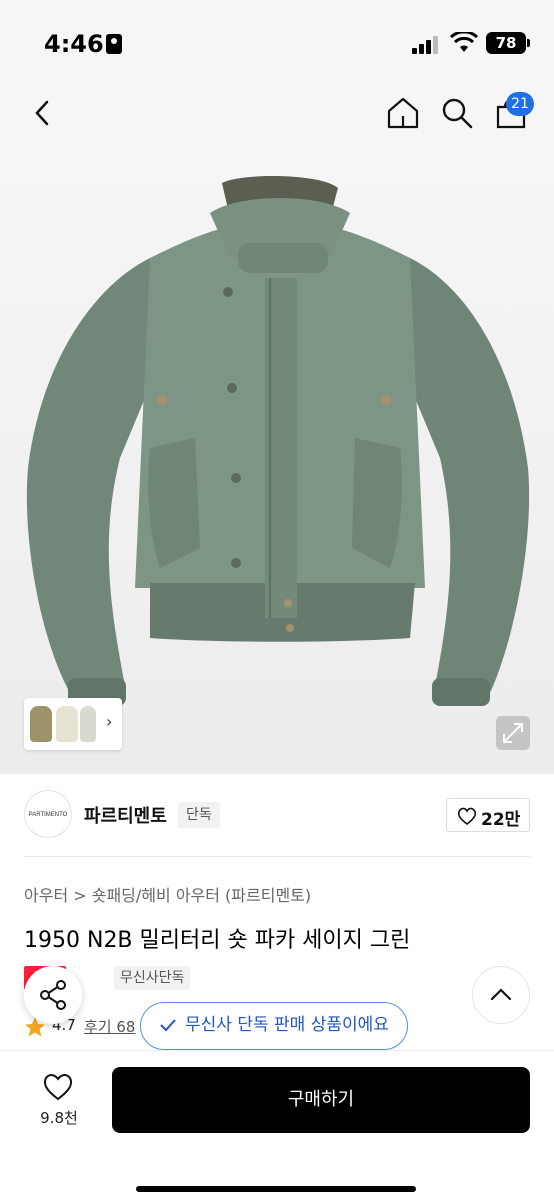 This screenshot has width=554, height=1200. Describe the element at coordinates (403, 113) in the screenshot. I see `home-icon` at that location.